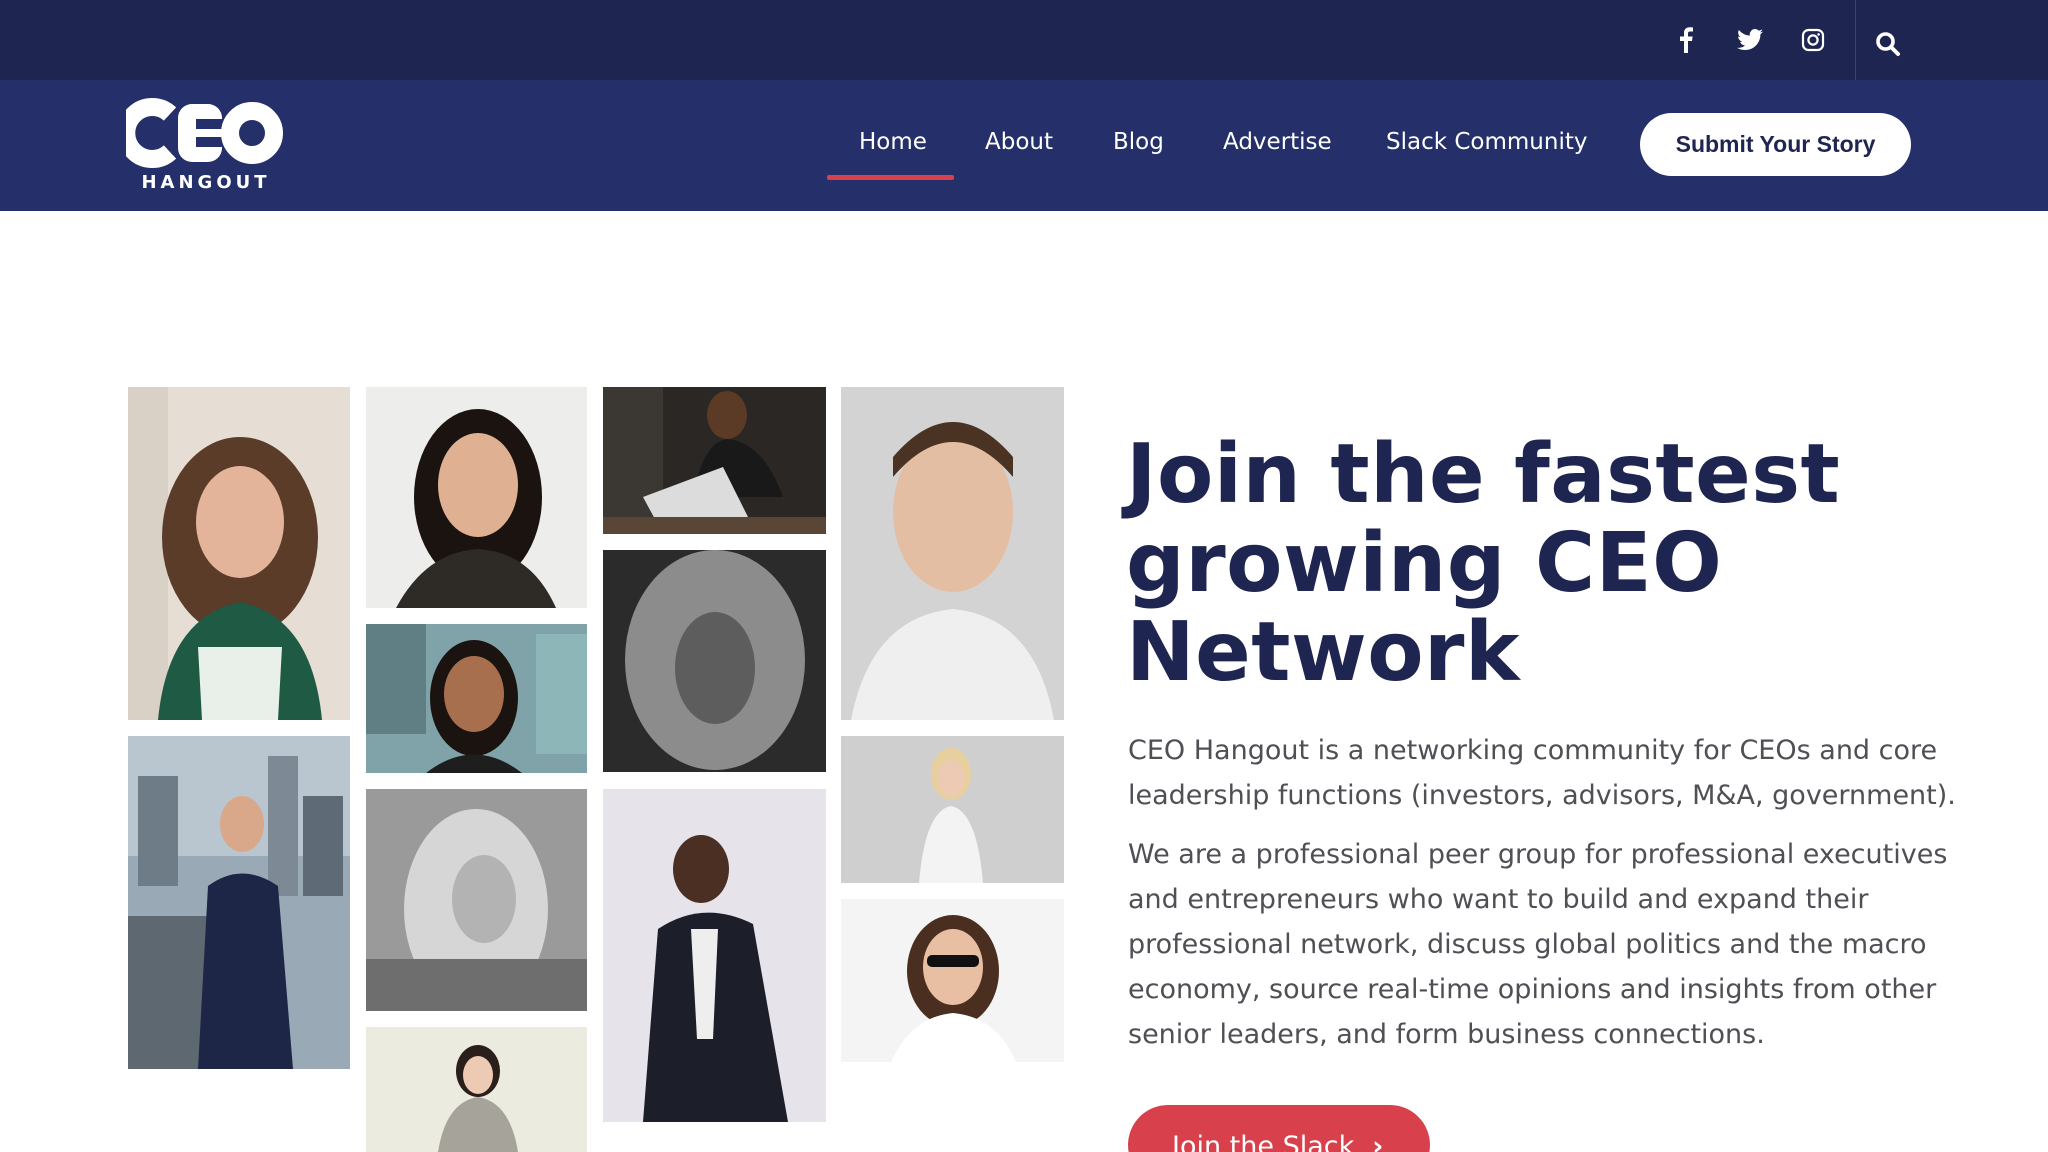 The image size is (2048, 1152). Describe the element at coordinates (952, 553) in the screenshot. I see `photo-man-glasses-white-tee` at that location.